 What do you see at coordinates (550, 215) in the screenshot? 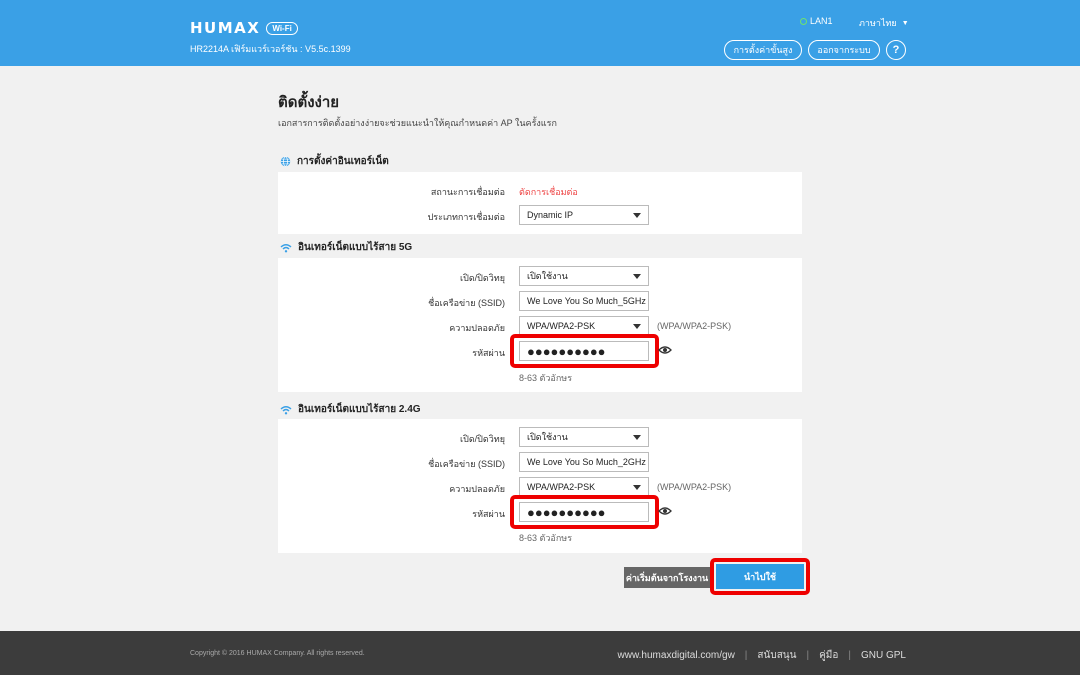
I see `connection-type-value: Dynamic IP` at bounding box center [550, 215].